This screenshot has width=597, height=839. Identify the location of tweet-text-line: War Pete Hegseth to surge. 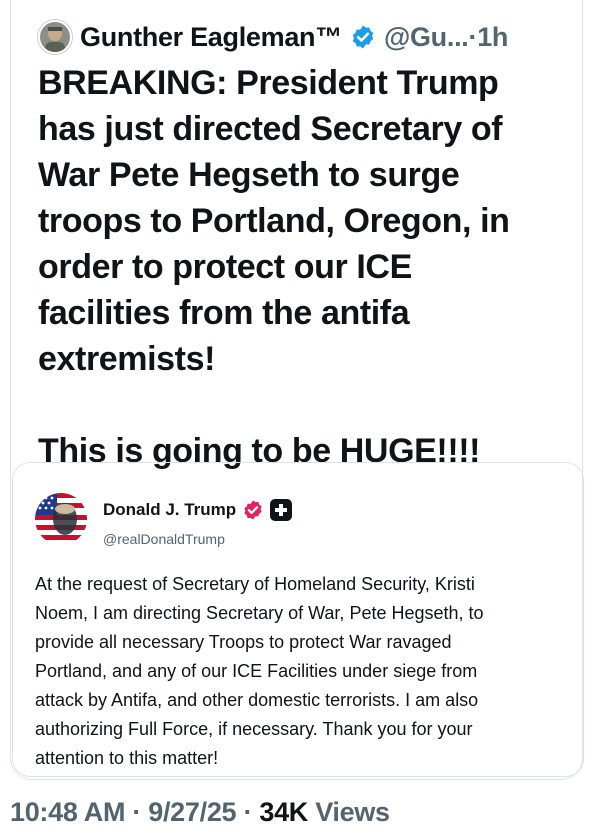
(249, 175).